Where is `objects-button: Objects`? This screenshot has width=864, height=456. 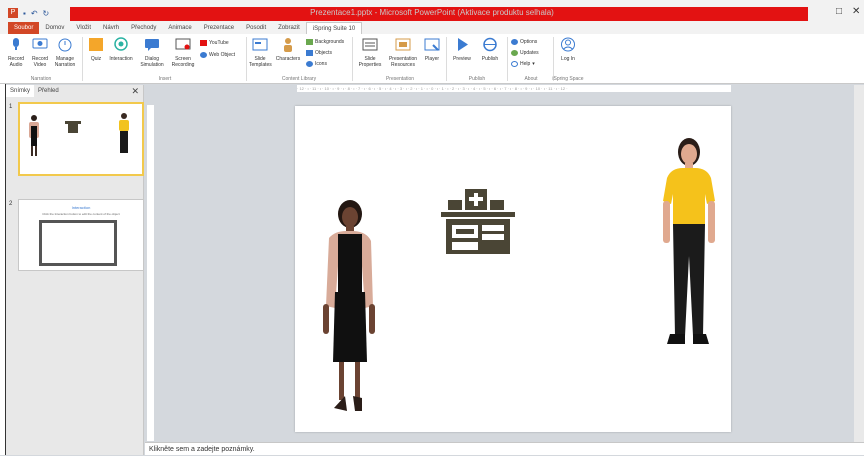 objects-button: Objects is located at coordinates (319, 53).